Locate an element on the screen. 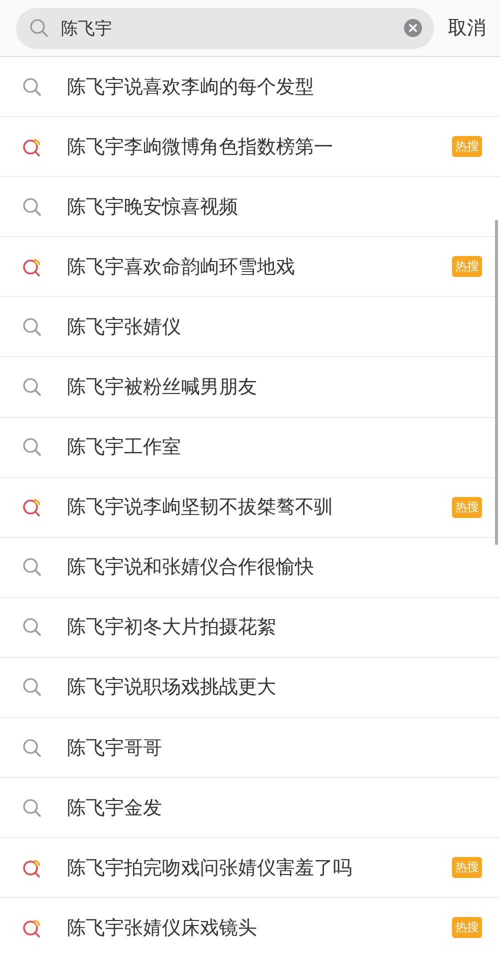  search-input: 陈飞宇 is located at coordinates (226, 28).